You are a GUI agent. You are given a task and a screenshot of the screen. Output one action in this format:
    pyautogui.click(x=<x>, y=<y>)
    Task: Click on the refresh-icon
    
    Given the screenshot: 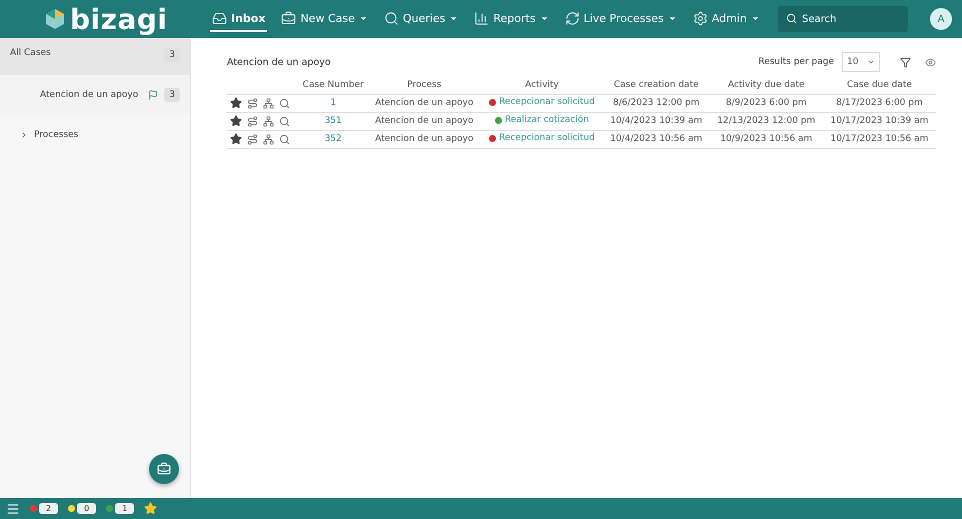 What is the action you would take?
    pyautogui.click(x=572, y=18)
    